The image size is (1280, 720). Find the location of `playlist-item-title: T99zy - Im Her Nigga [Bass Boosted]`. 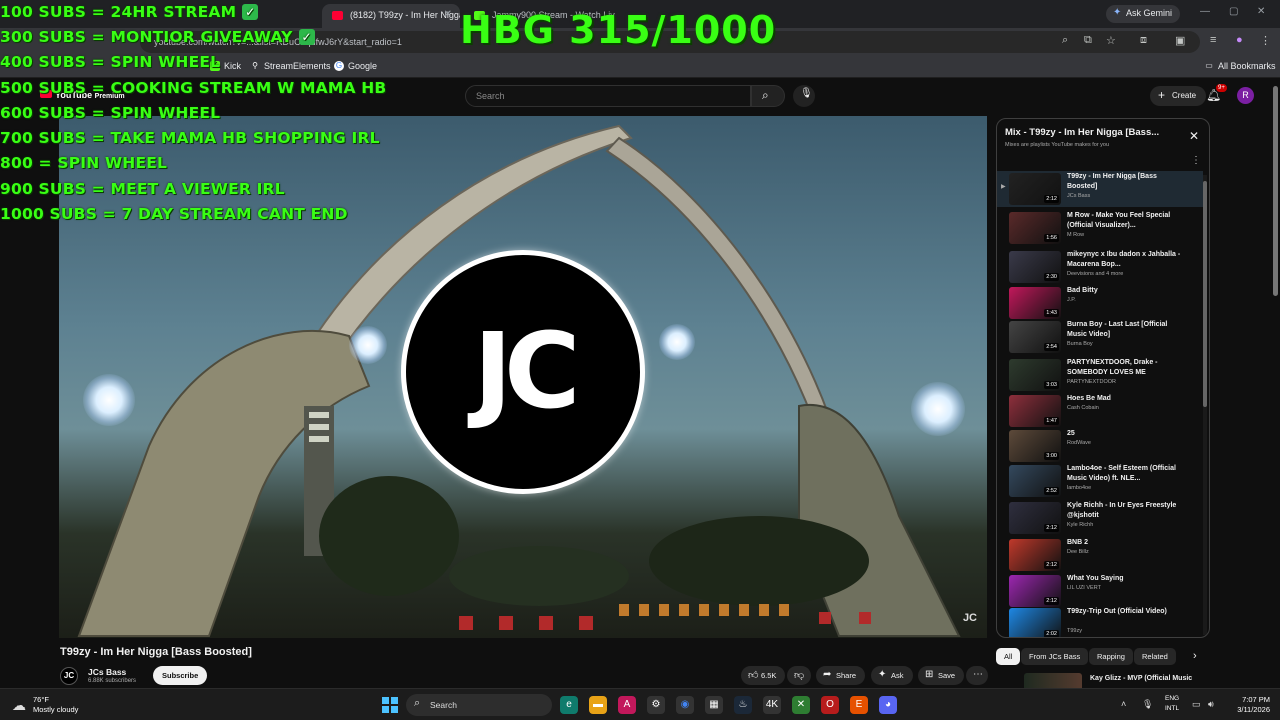

playlist-item-title: T99zy - Im Her Nigga [Bass Boosted] is located at coordinates (1128, 182).